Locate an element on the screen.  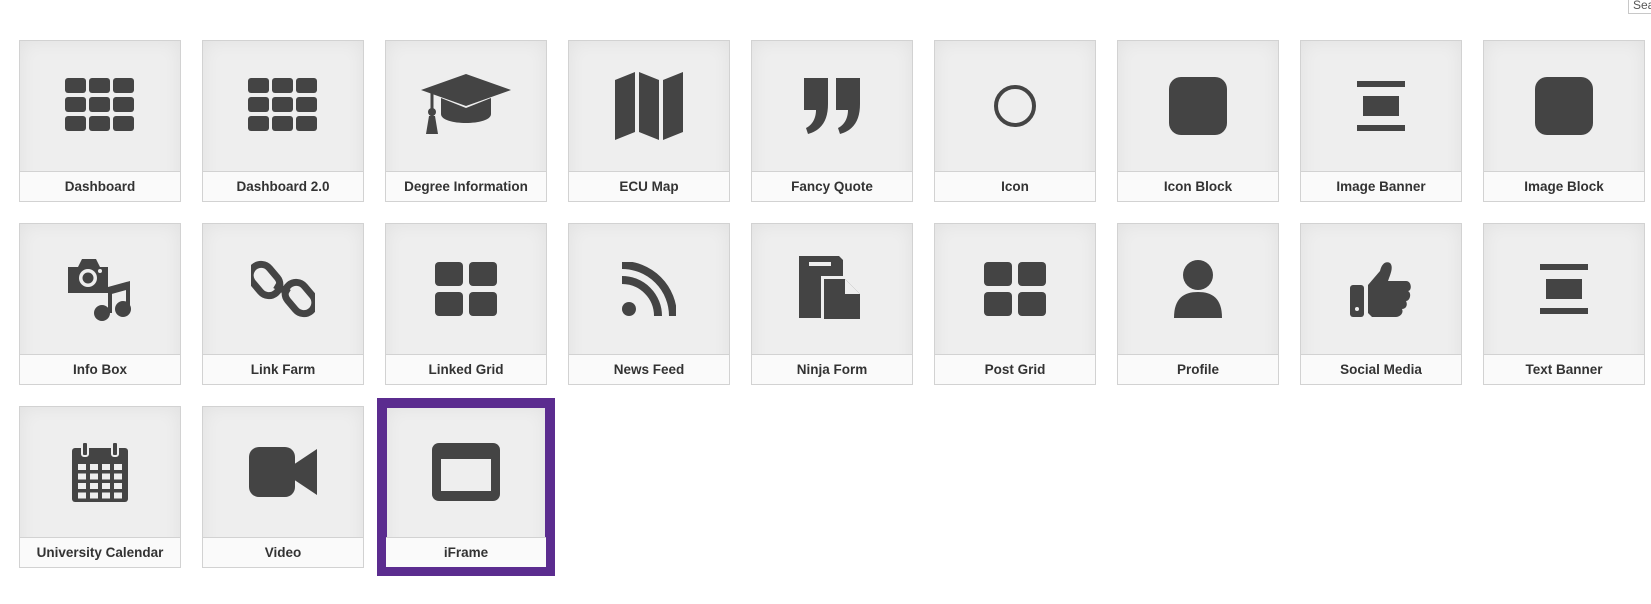
tile-label: Dashboard is located at coordinates (100, 186).